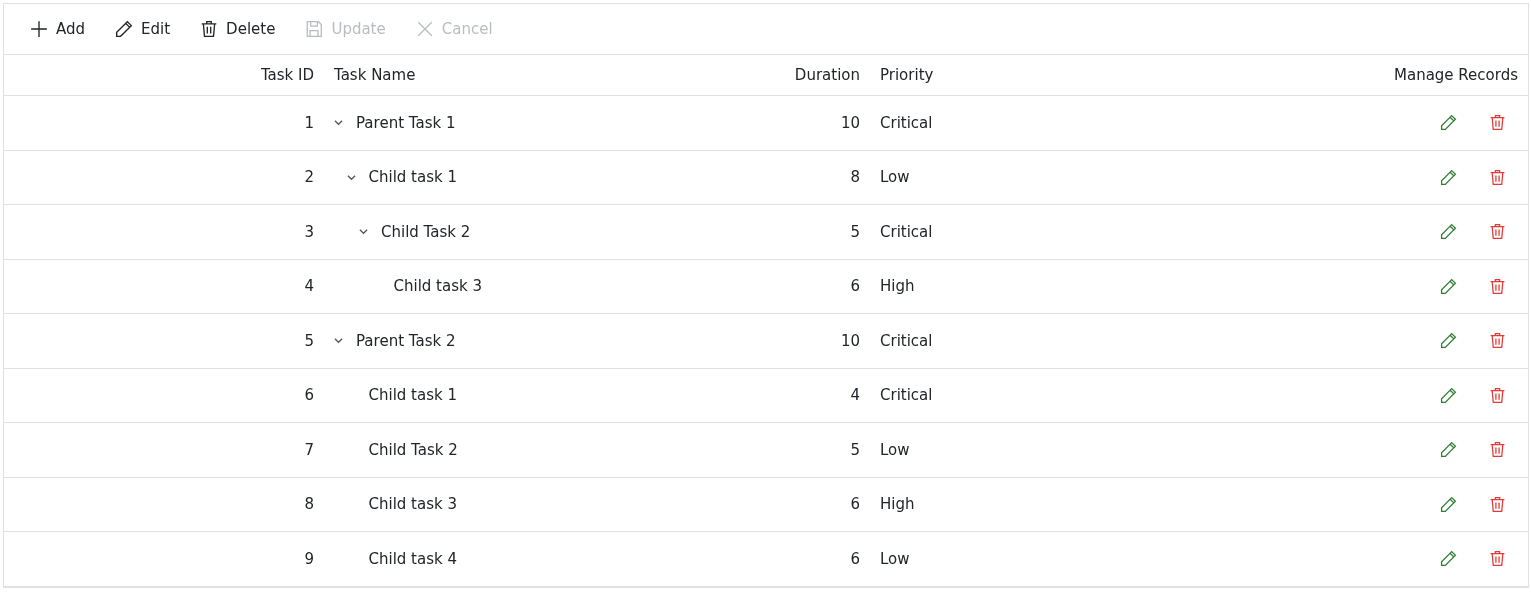 This screenshot has width=1531, height=592. I want to click on column-header: Duration, so click(797, 75).